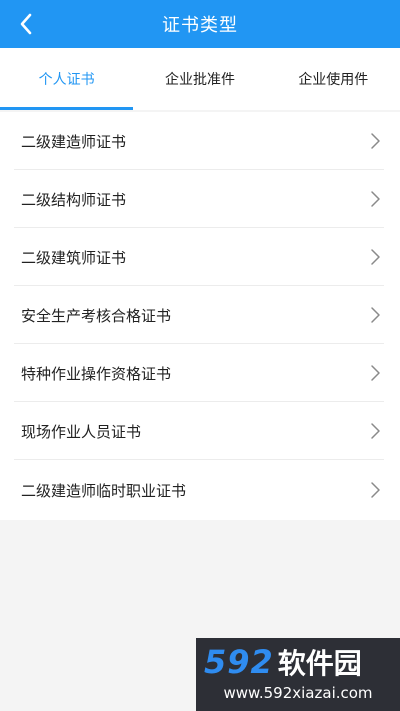 The width and height of the screenshot is (400, 711). Describe the element at coordinates (67, 108) in the screenshot. I see `active-tab-indicator` at that location.